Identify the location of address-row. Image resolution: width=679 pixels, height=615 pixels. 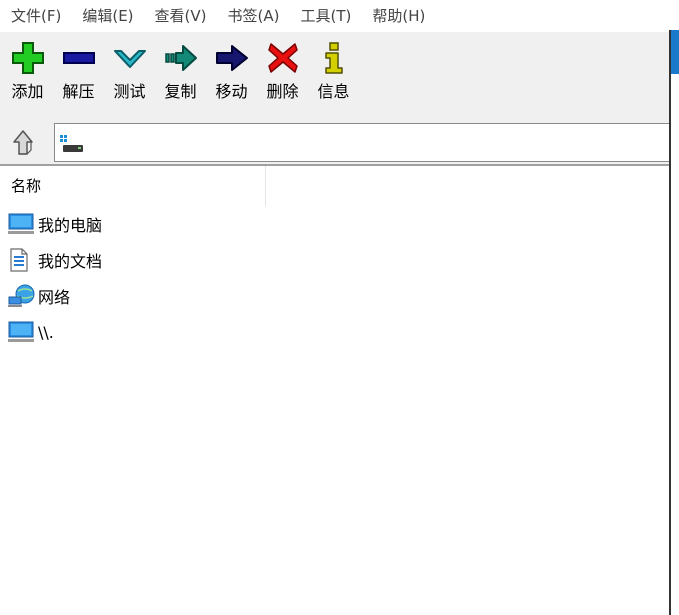
(334, 143).